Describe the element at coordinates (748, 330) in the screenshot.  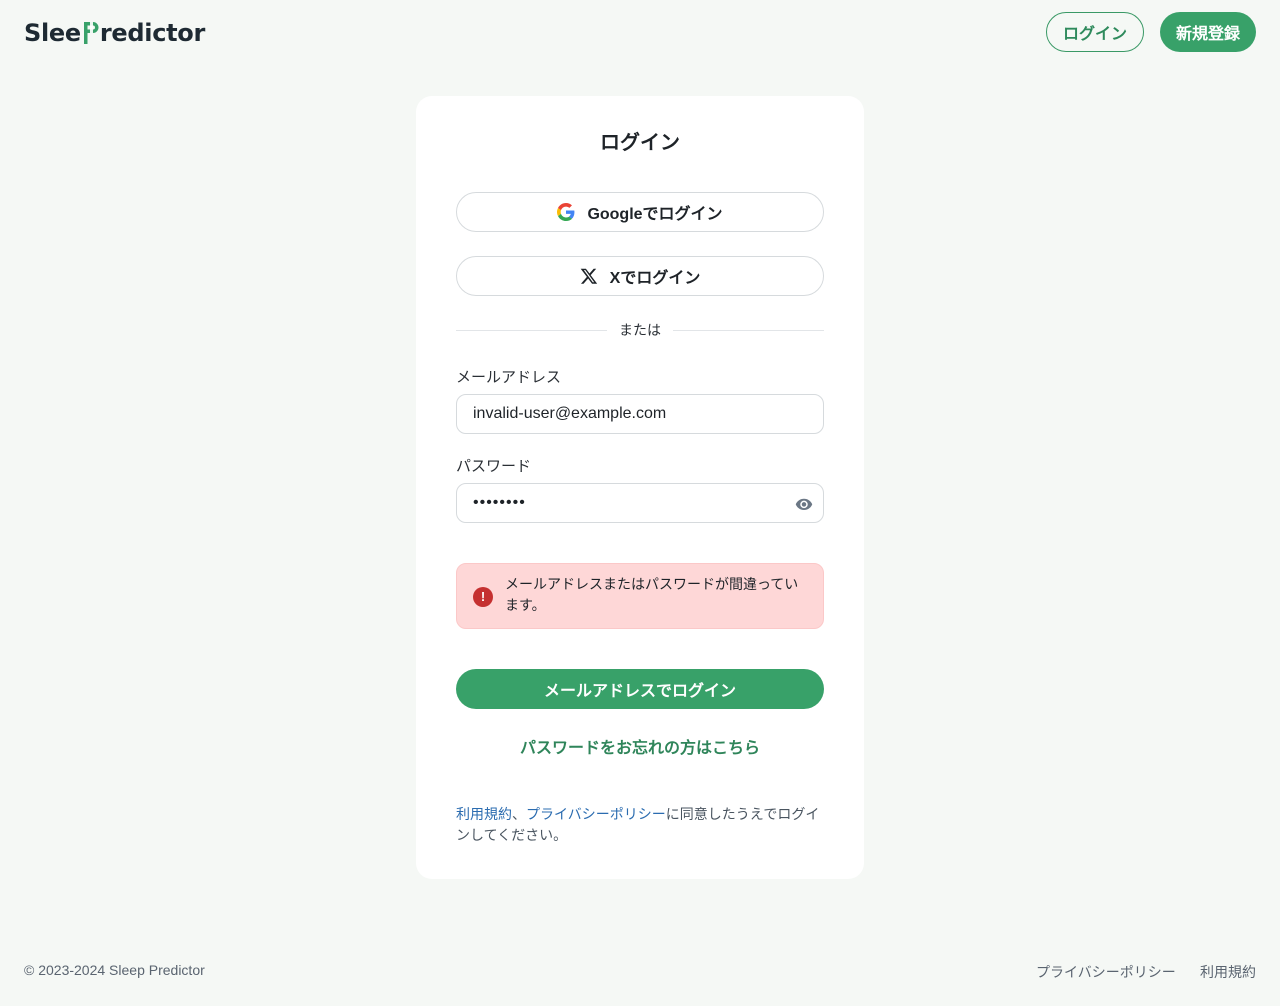
I see `divider-line-right` at that location.